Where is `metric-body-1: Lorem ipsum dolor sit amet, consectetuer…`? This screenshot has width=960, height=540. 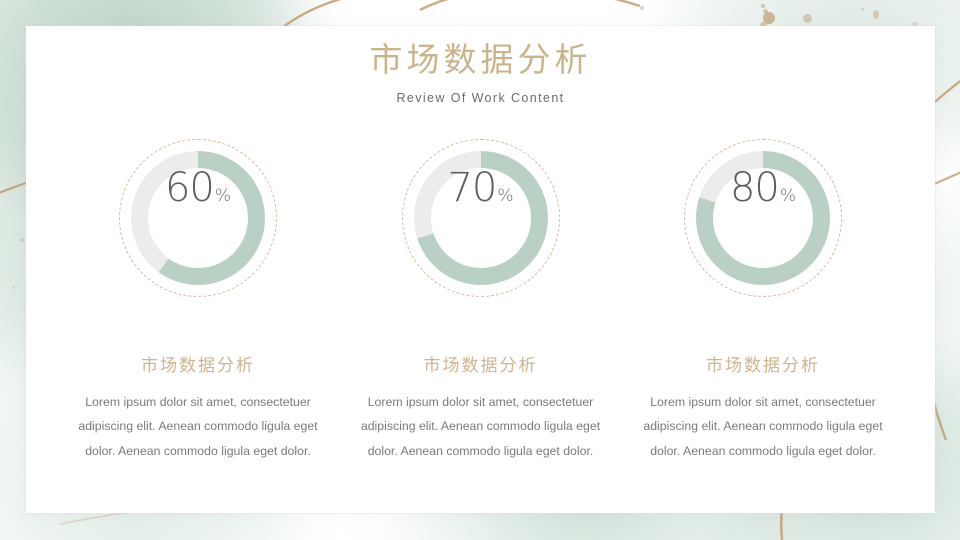
metric-body-1: Lorem ipsum dolor sit amet, consectetuer… is located at coordinates (198, 426).